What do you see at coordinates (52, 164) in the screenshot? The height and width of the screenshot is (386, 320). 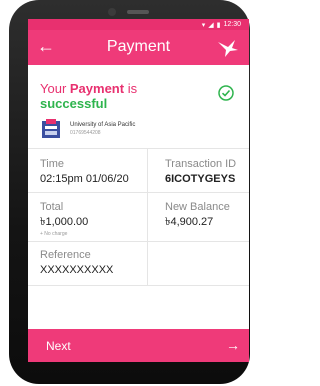 I see `time-label: Time` at bounding box center [52, 164].